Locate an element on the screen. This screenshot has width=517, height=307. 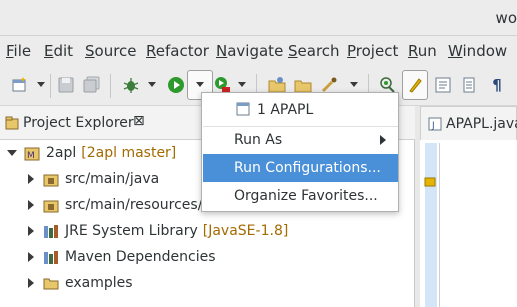
debug-icon is located at coordinates (131, 85).